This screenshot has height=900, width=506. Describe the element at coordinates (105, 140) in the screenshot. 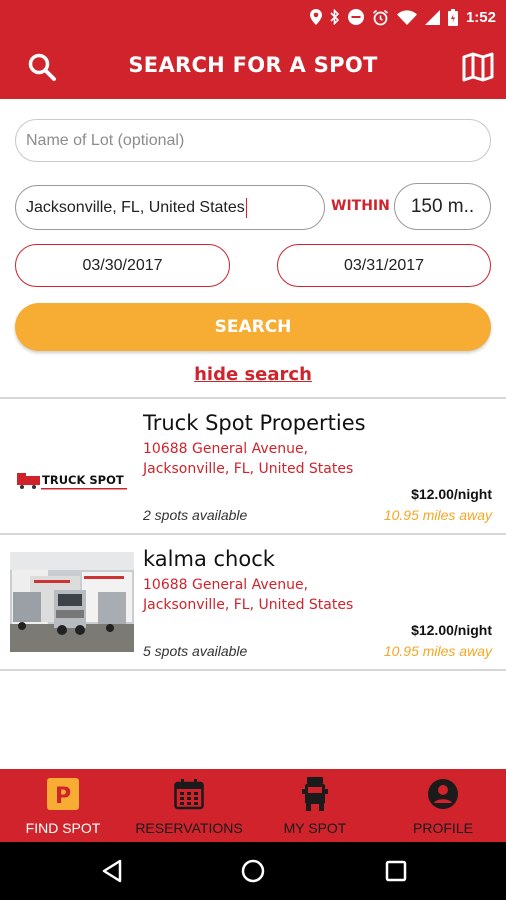

I see `lot-name-placeholder: Name of Lot (optional)` at that location.